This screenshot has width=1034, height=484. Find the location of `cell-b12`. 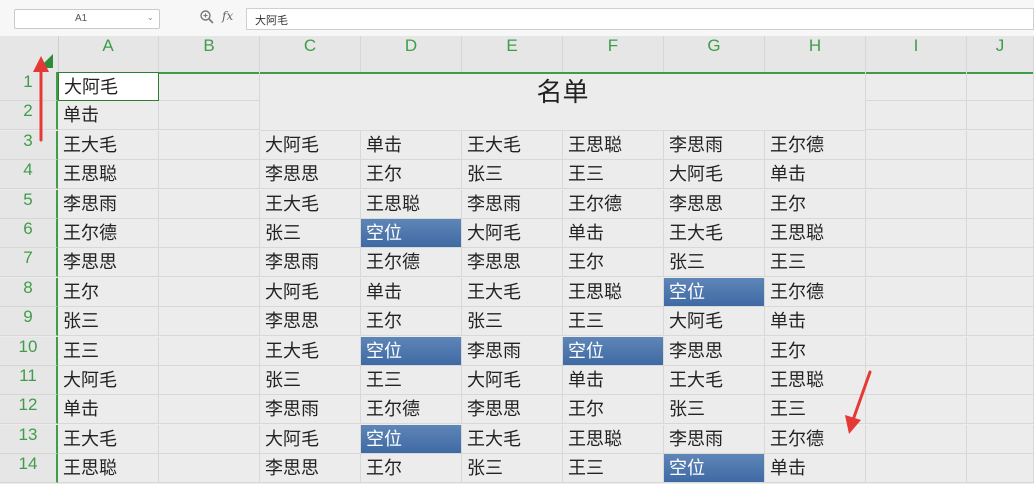

cell-b12 is located at coordinates (209, 410).